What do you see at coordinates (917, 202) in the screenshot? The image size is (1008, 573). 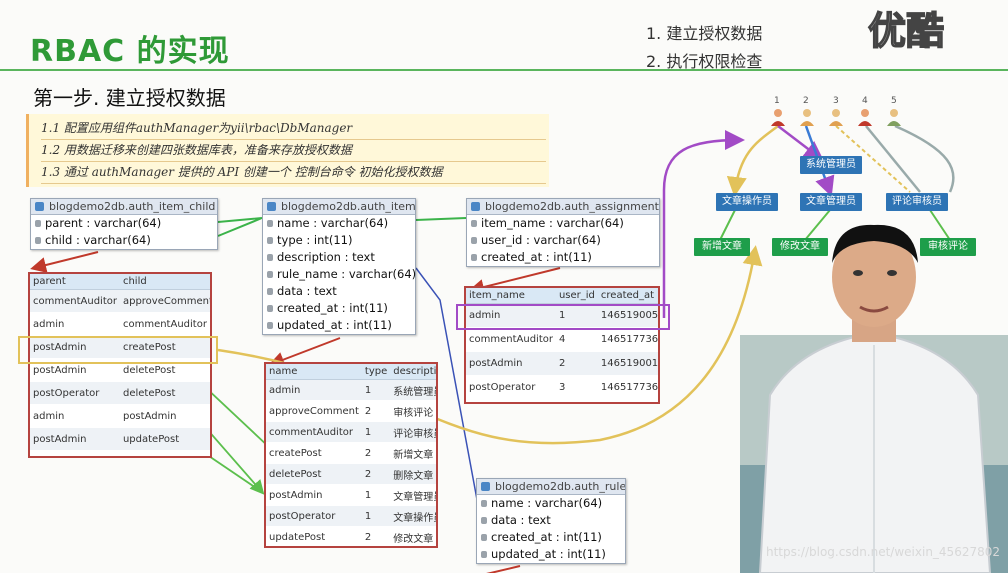 I see `role-box-comment-auditor: 评论审核员` at bounding box center [917, 202].